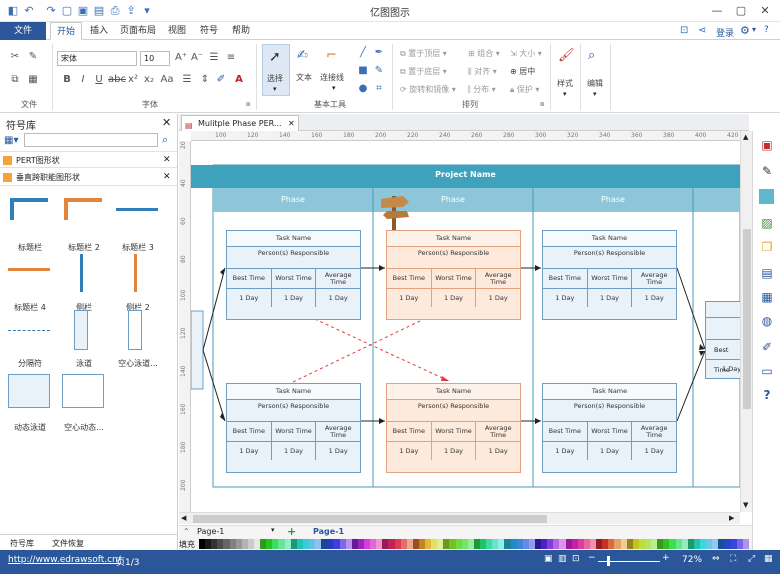 The image size is (780, 574). What do you see at coordinates (562, 559) in the screenshot?
I see `view-outline-icon: ▥` at bounding box center [562, 559].